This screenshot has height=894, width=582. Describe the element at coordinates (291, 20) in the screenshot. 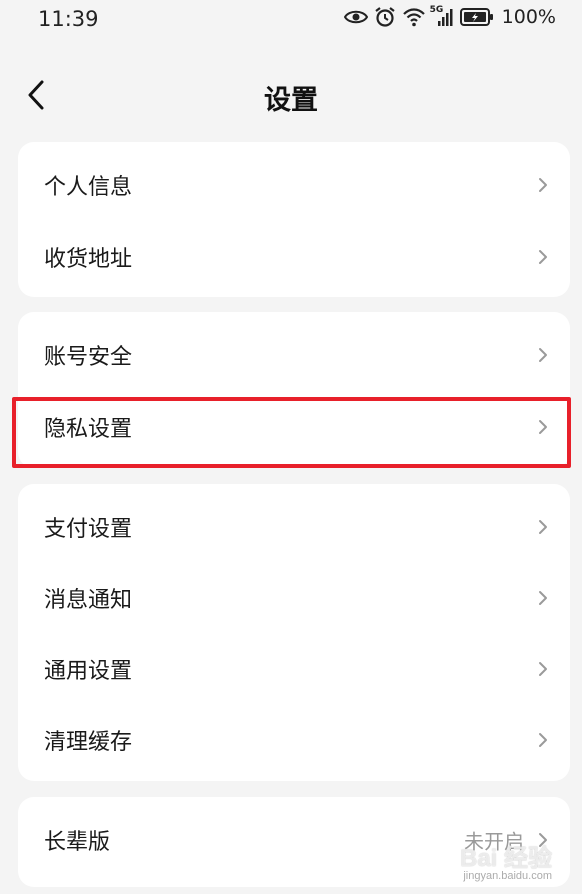

I see `status-bar: 11:39 5G 100%` at that location.